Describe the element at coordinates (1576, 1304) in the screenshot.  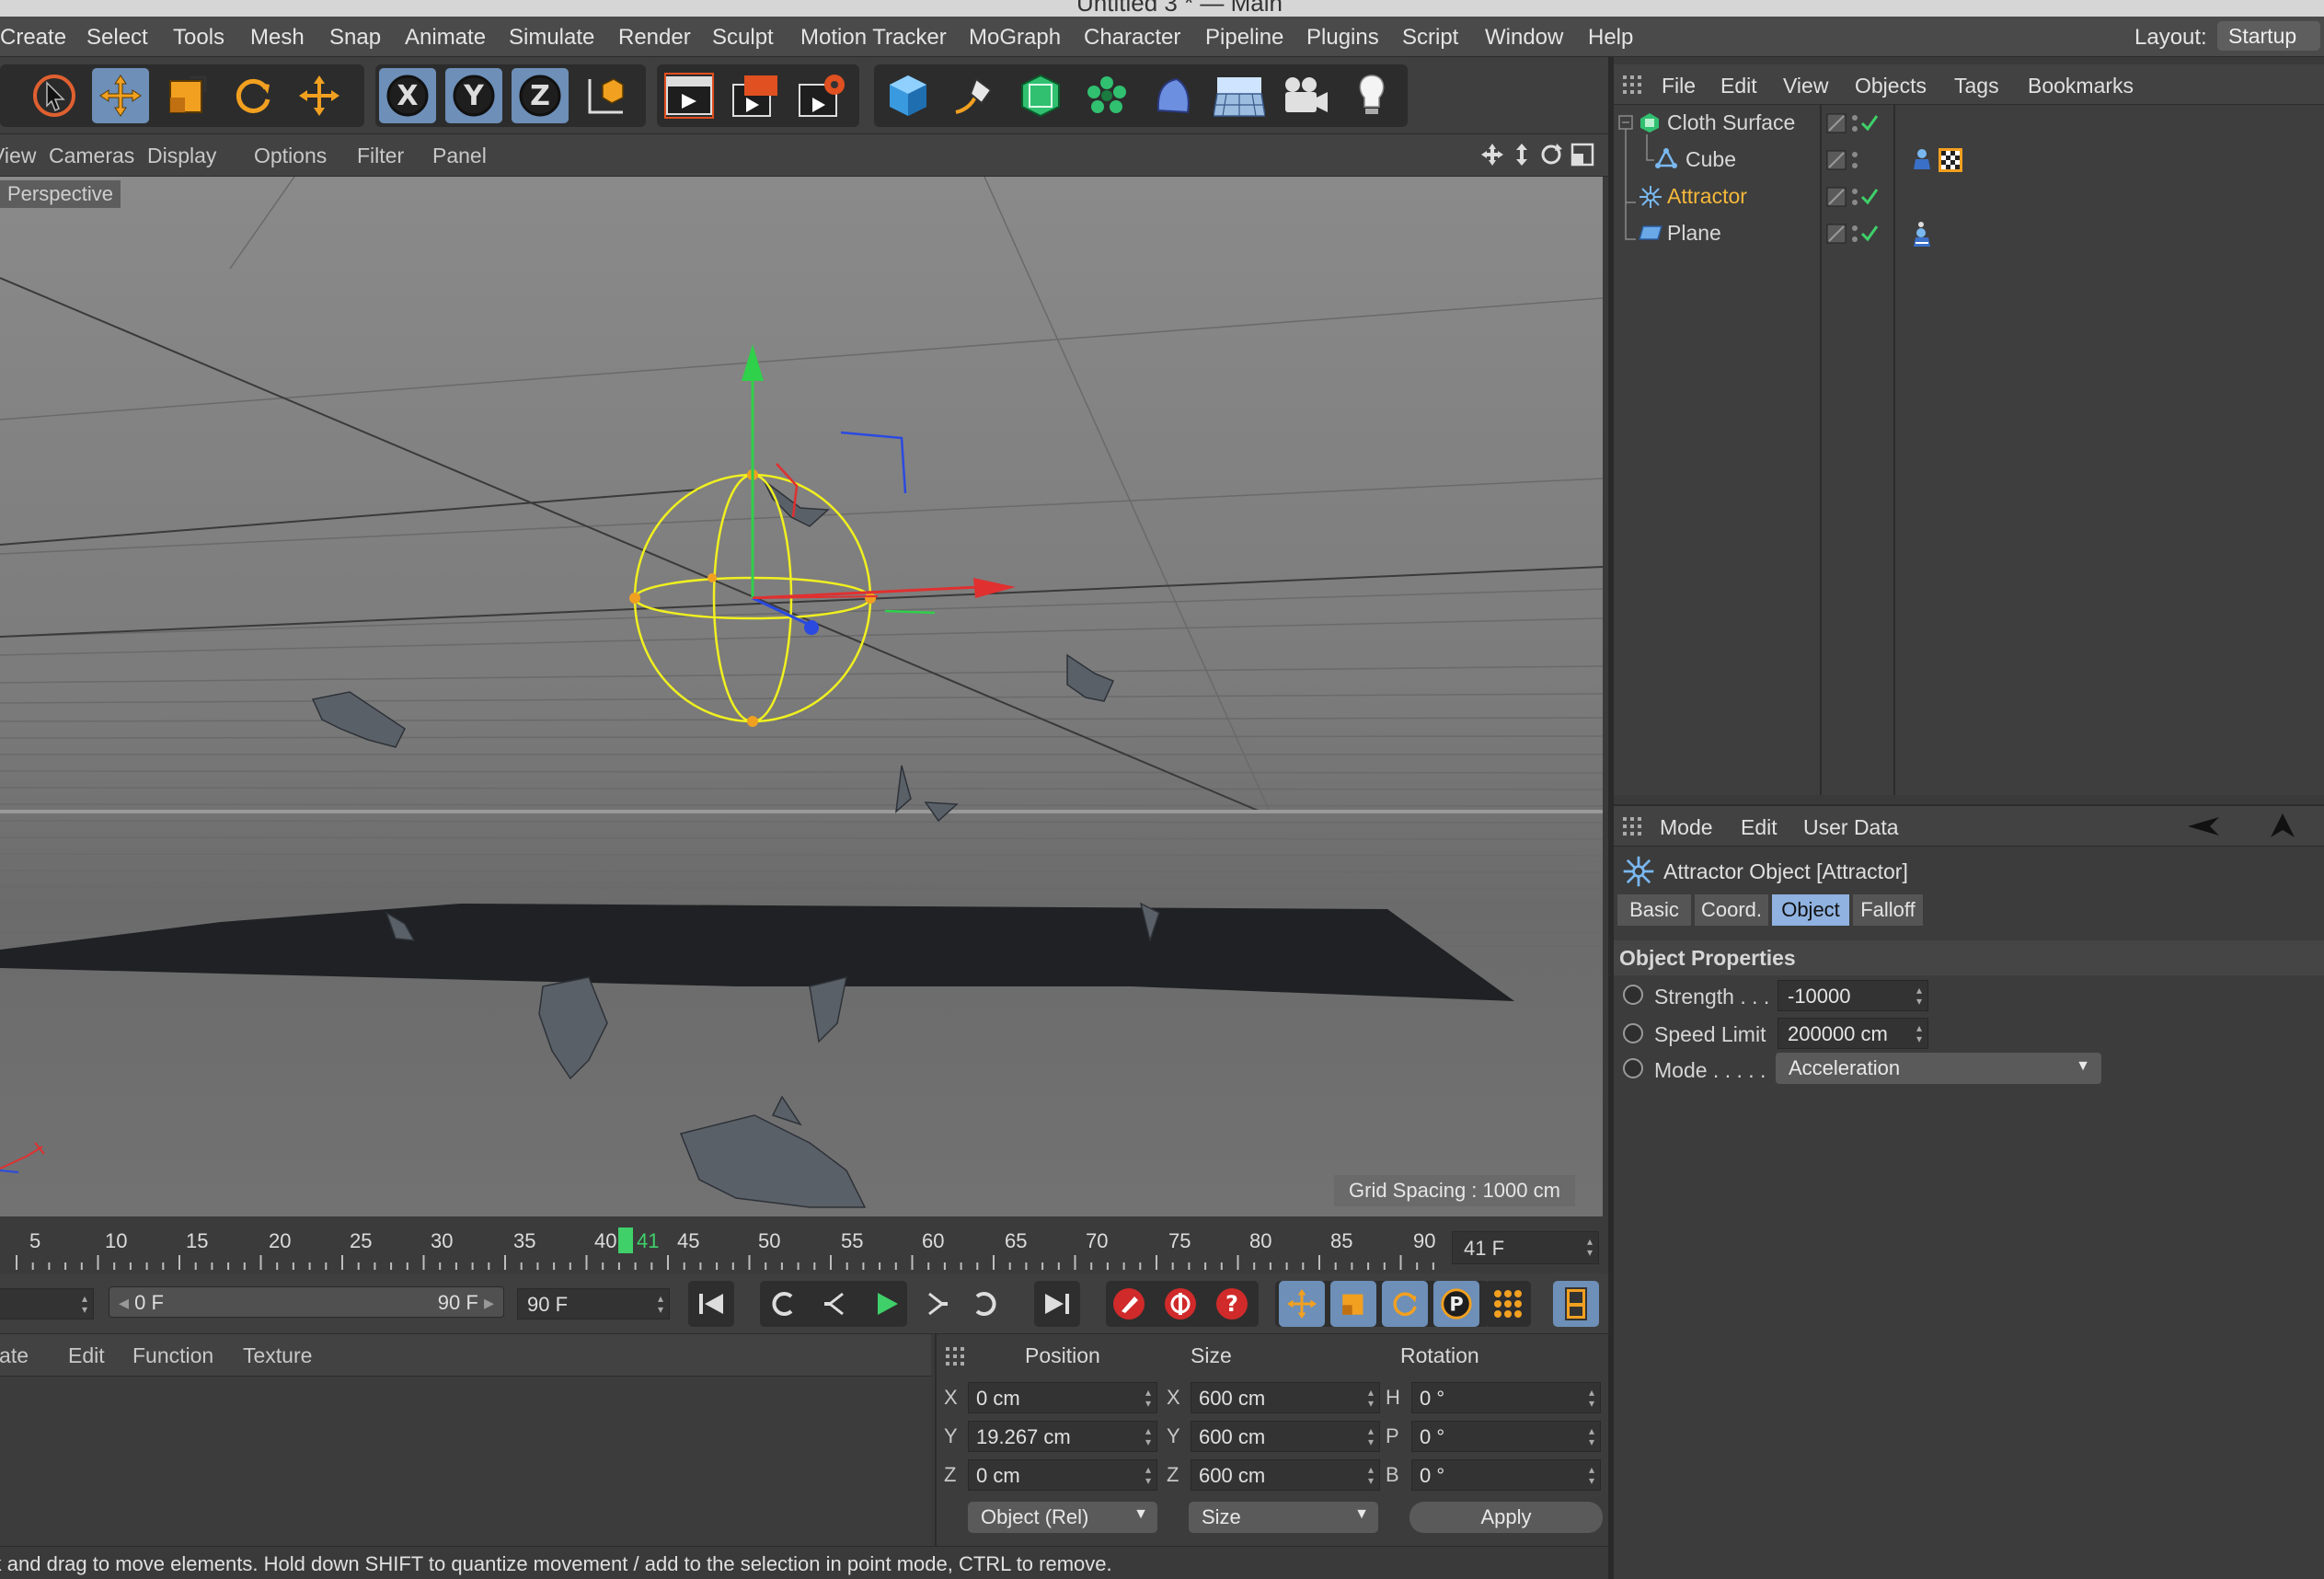
I see `timeline-window-button` at that location.